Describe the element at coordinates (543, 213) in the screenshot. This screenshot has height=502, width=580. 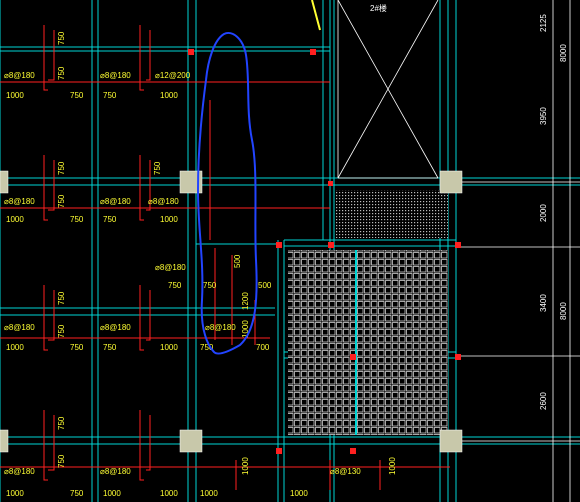
I see `dim-label: 2000` at that location.